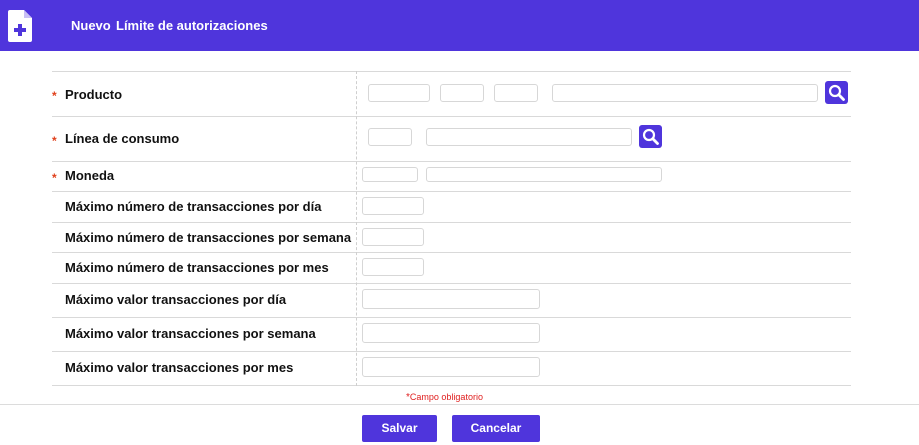 Image resolution: width=919 pixels, height=445 pixels. I want to click on moneda-label: Moneda, so click(90, 175).